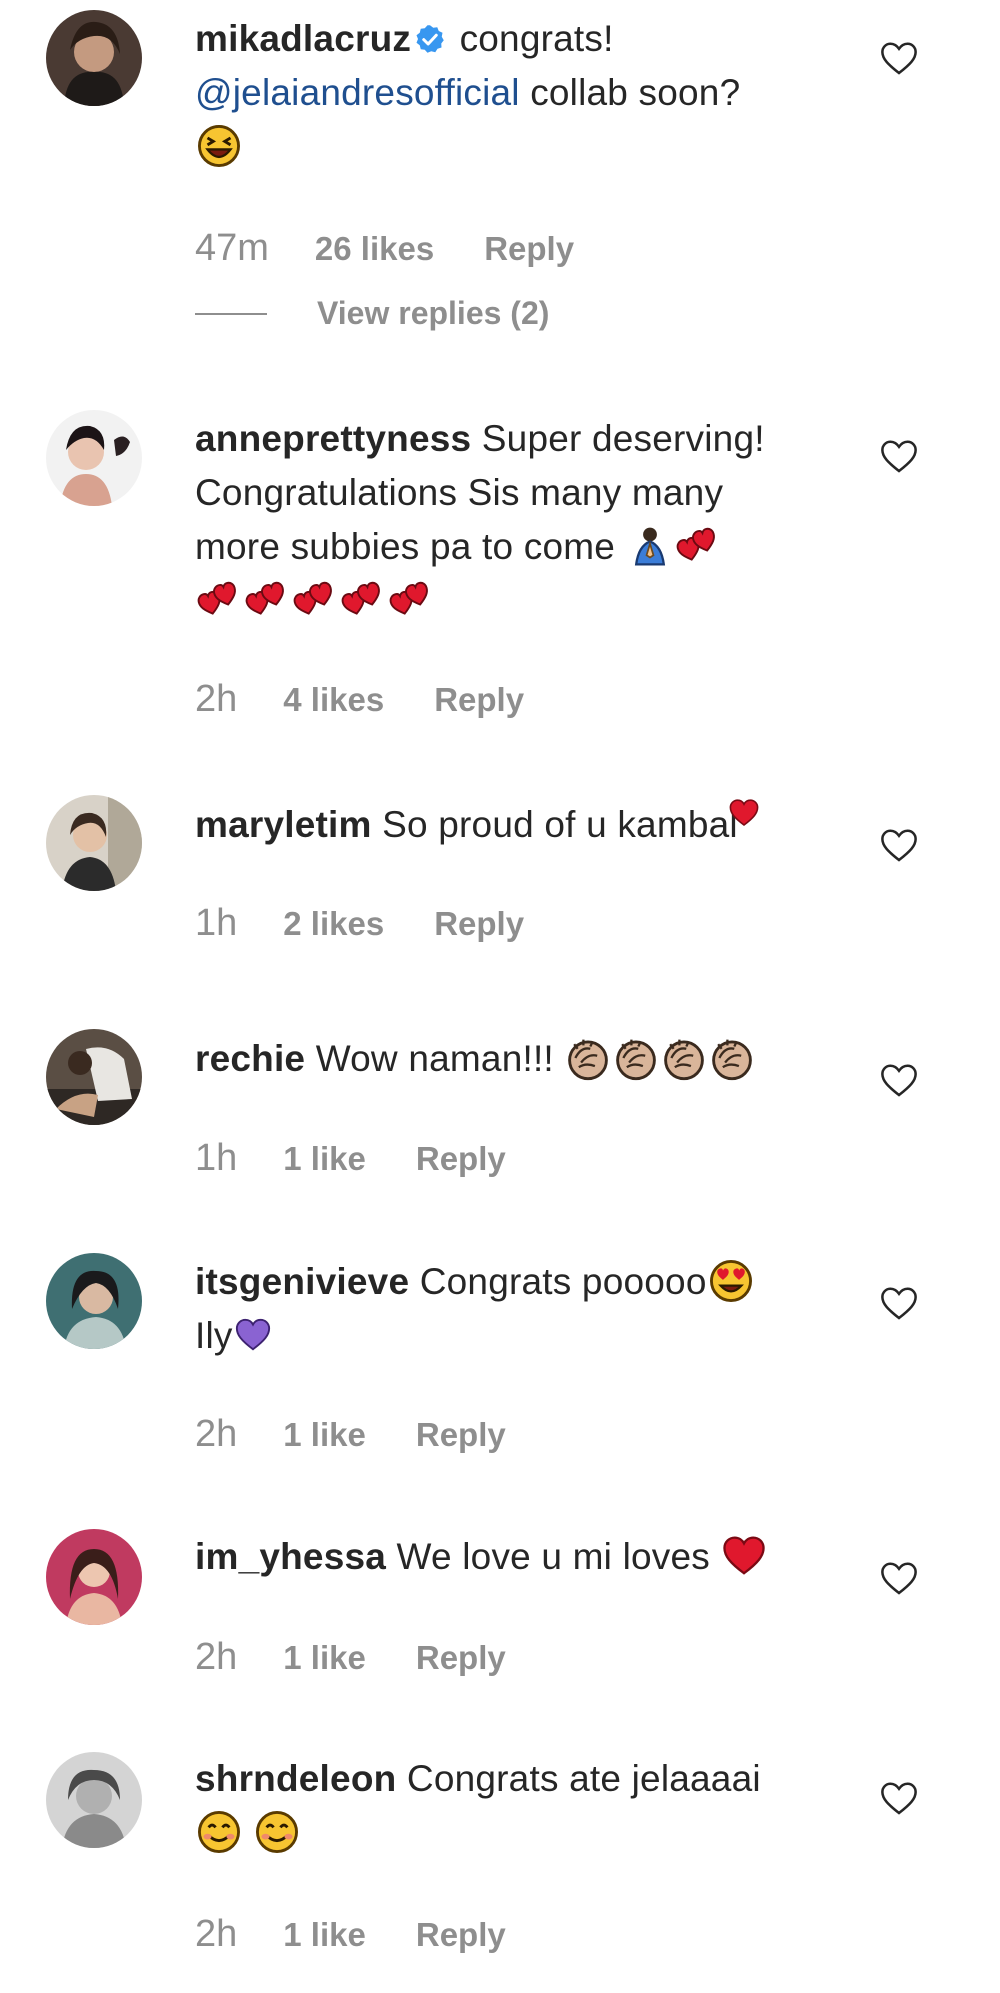 This screenshot has height=1993, width=1000. I want to click on laughing-emoji-icon, so click(219, 146).